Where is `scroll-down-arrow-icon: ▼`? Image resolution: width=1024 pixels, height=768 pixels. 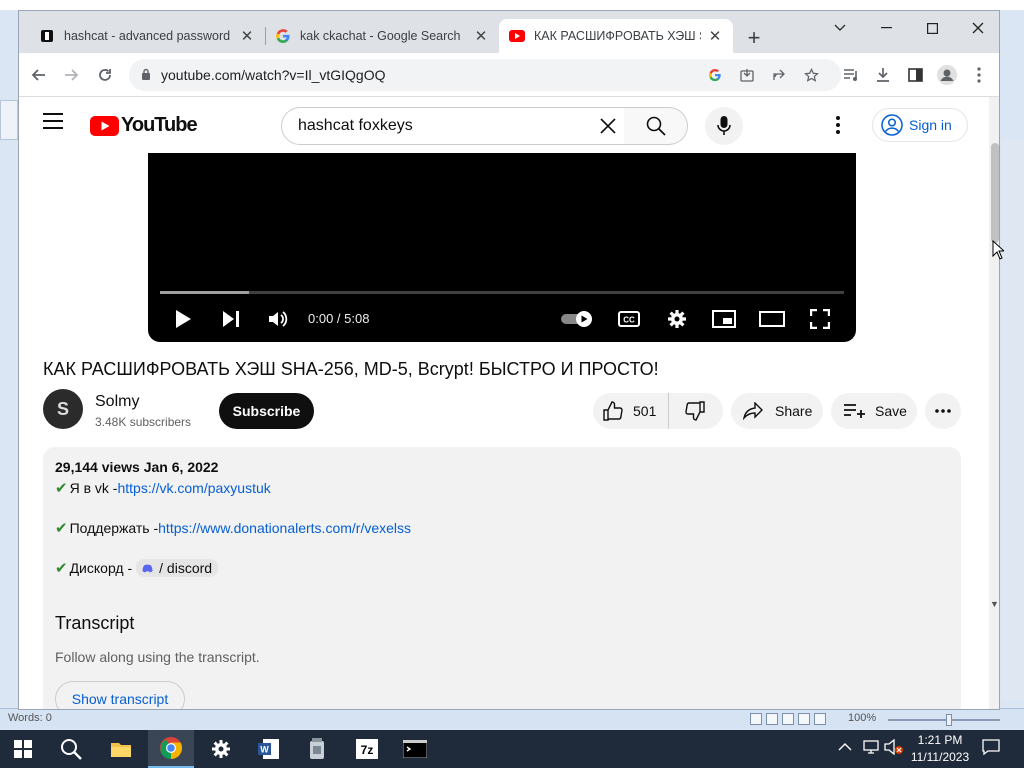 scroll-down-arrow-icon: ▼ is located at coordinates (994, 604).